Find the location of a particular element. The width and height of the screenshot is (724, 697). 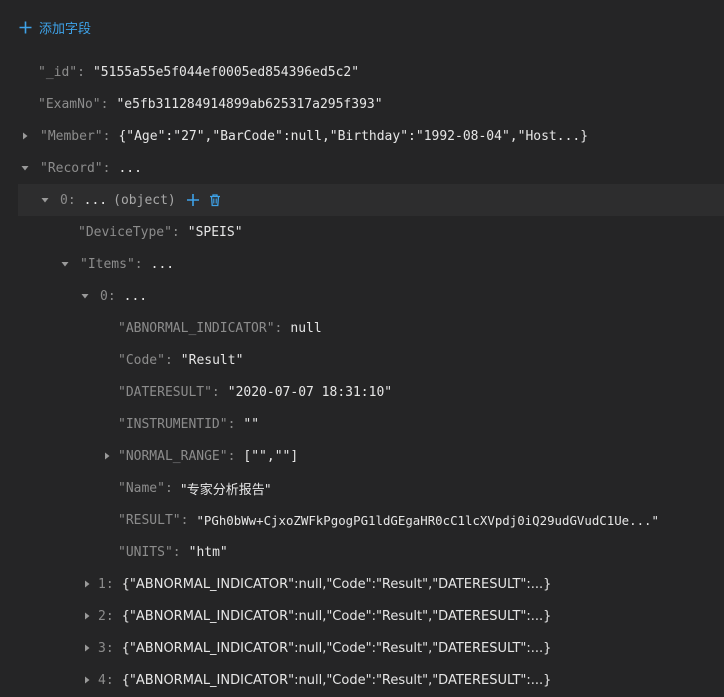

field-row-units: "UNITS": "htm" is located at coordinates (362, 552).